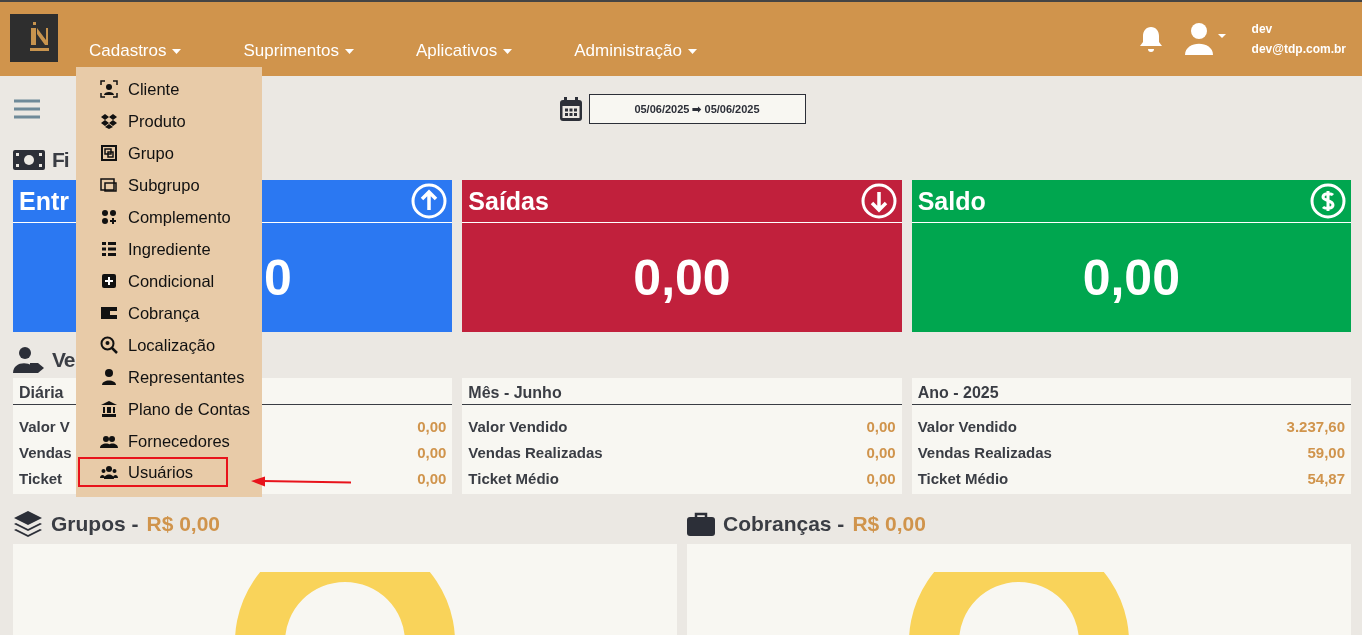 The width and height of the screenshot is (1362, 635). Describe the element at coordinates (1150, 39) in the screenshot. I see `notification-bell-icon` at that location.